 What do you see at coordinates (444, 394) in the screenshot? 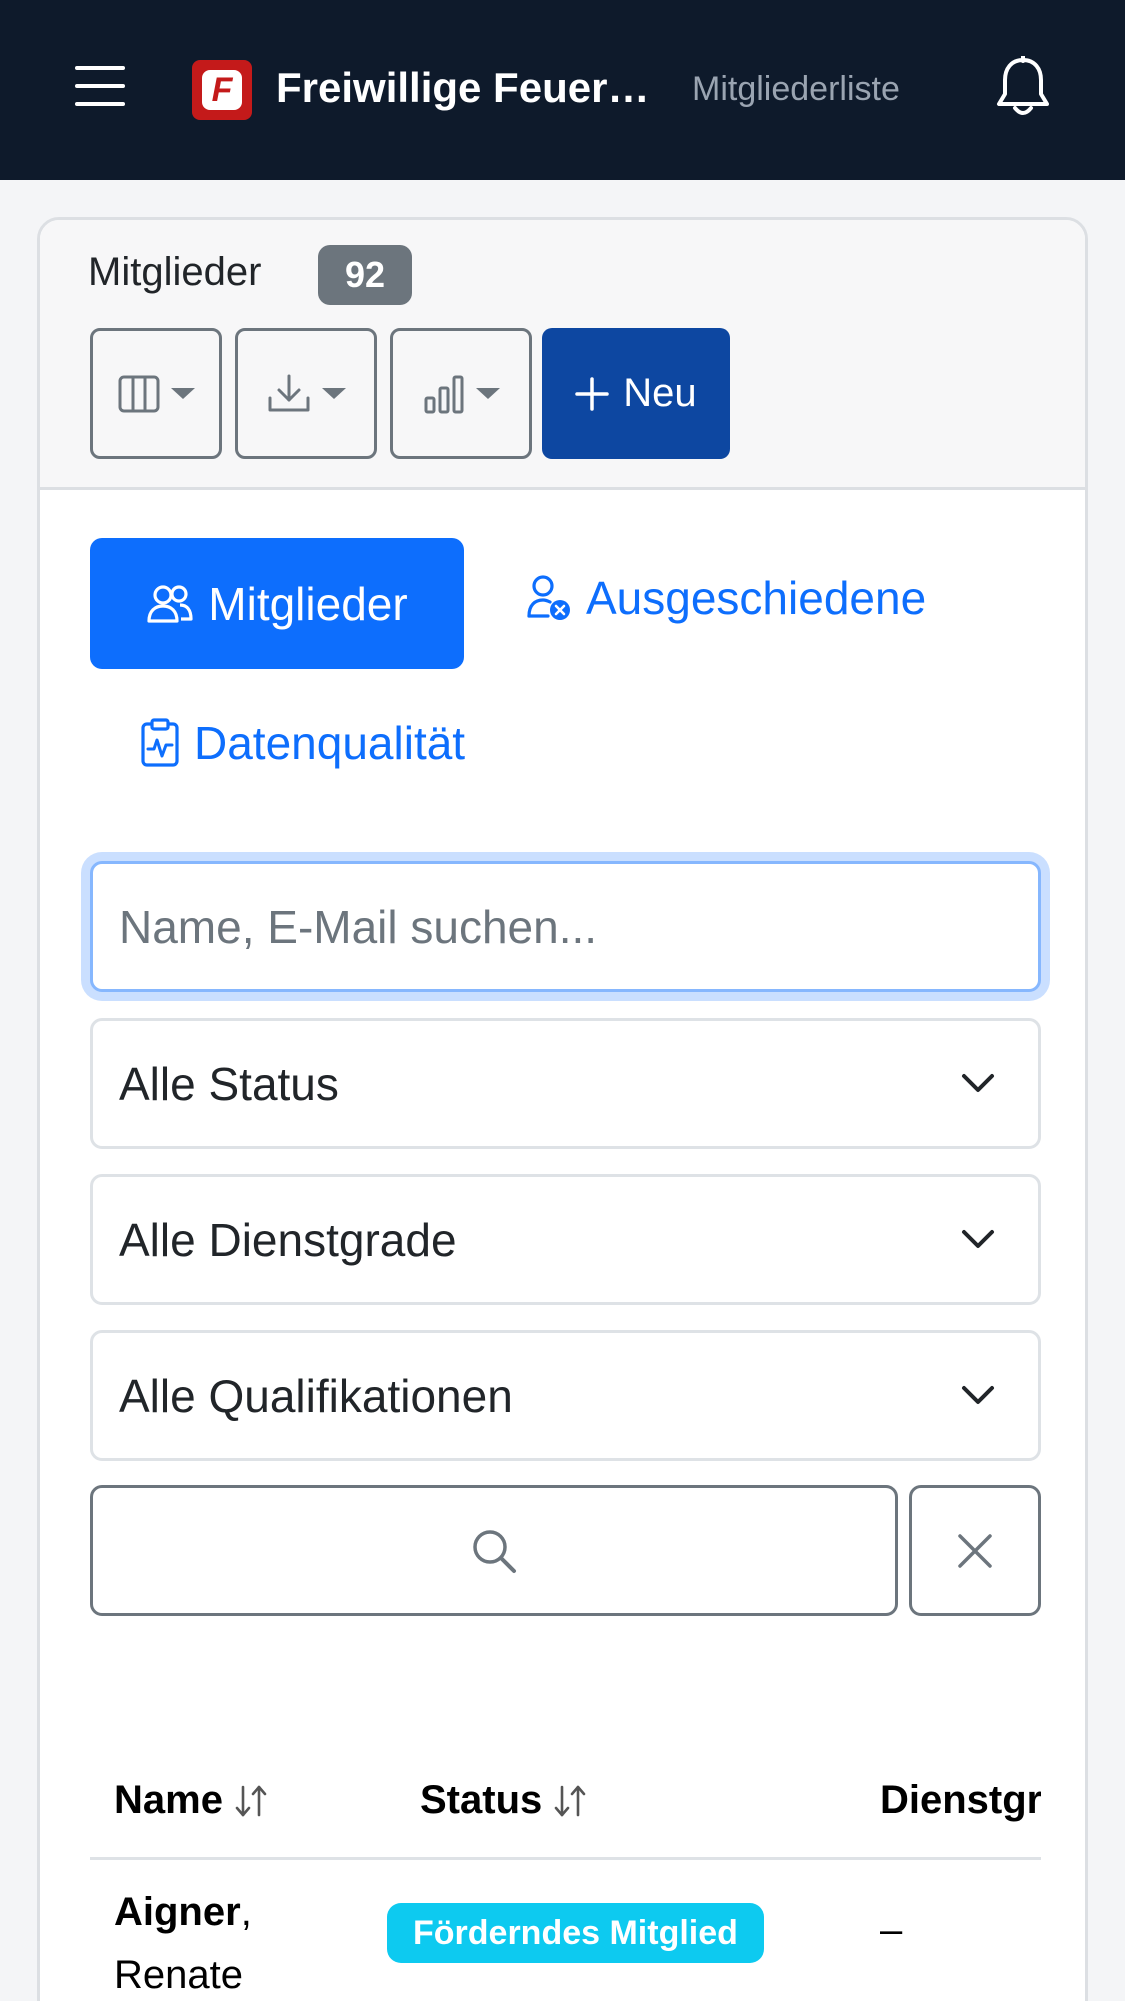
I see `bar-chart-icon` at bounding box center [444, 394].